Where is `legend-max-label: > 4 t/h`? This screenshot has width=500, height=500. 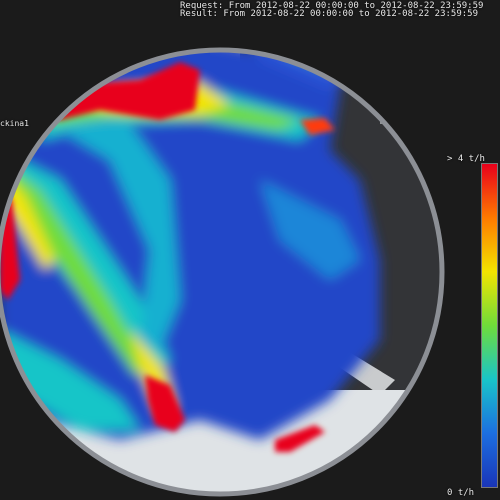
legend-max-label: > 4 t/h is located at coordinates (466, 159).